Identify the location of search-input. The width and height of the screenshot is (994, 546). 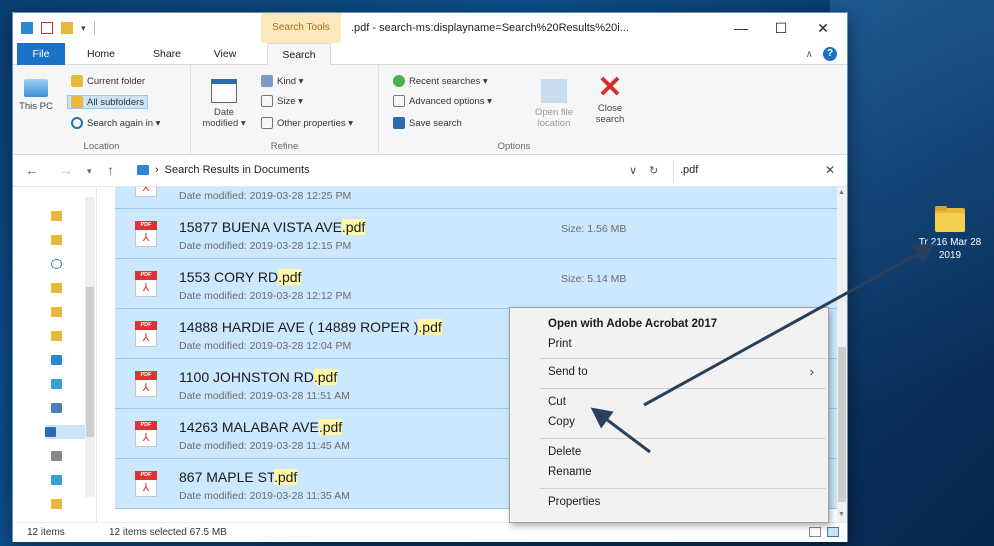
(739, 170).